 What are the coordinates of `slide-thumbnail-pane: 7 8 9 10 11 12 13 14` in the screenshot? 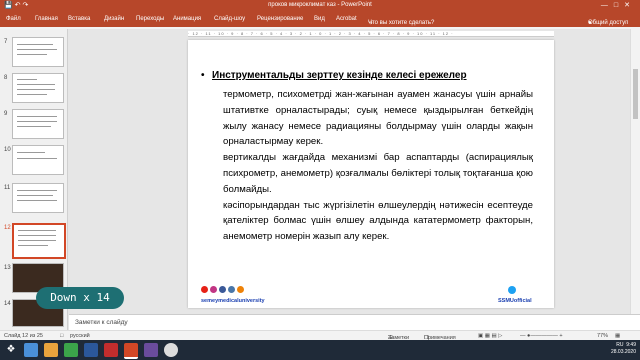 It's located at (34, 179).